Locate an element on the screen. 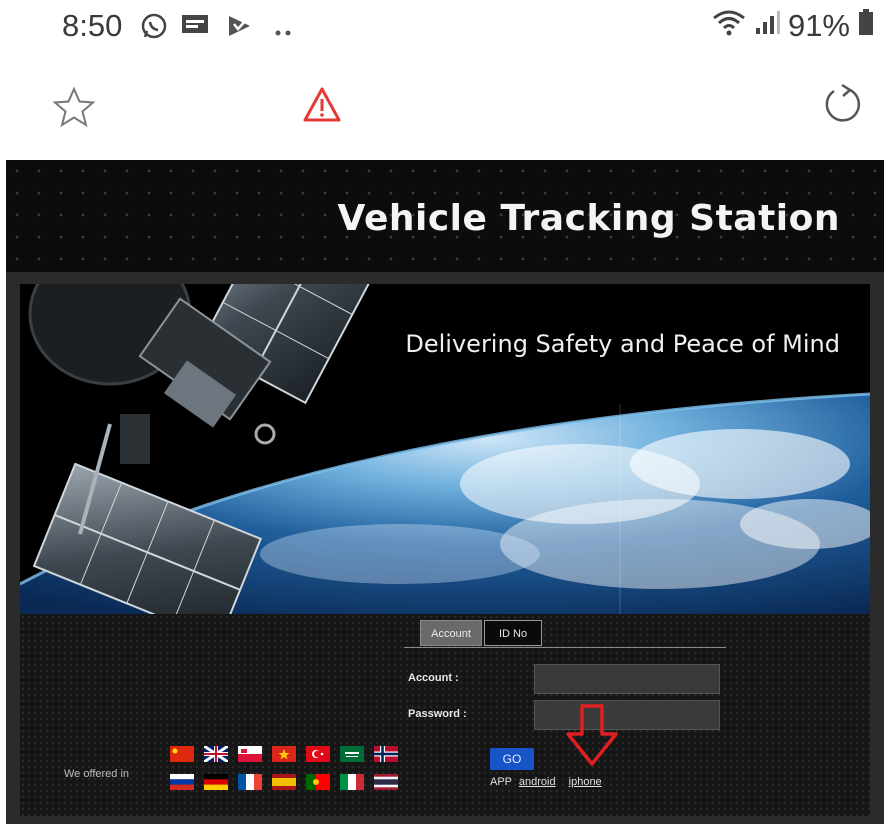  tab-account: Account is located at coordinates (451, 633).